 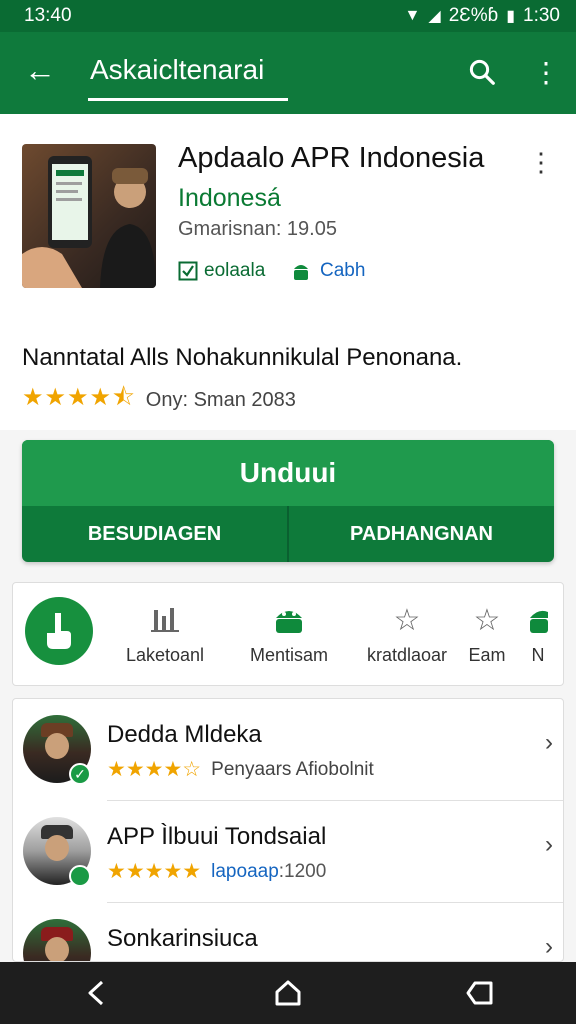 I want to click on app-bar-title: Askaicltenarai, so click(x=177, y=69).